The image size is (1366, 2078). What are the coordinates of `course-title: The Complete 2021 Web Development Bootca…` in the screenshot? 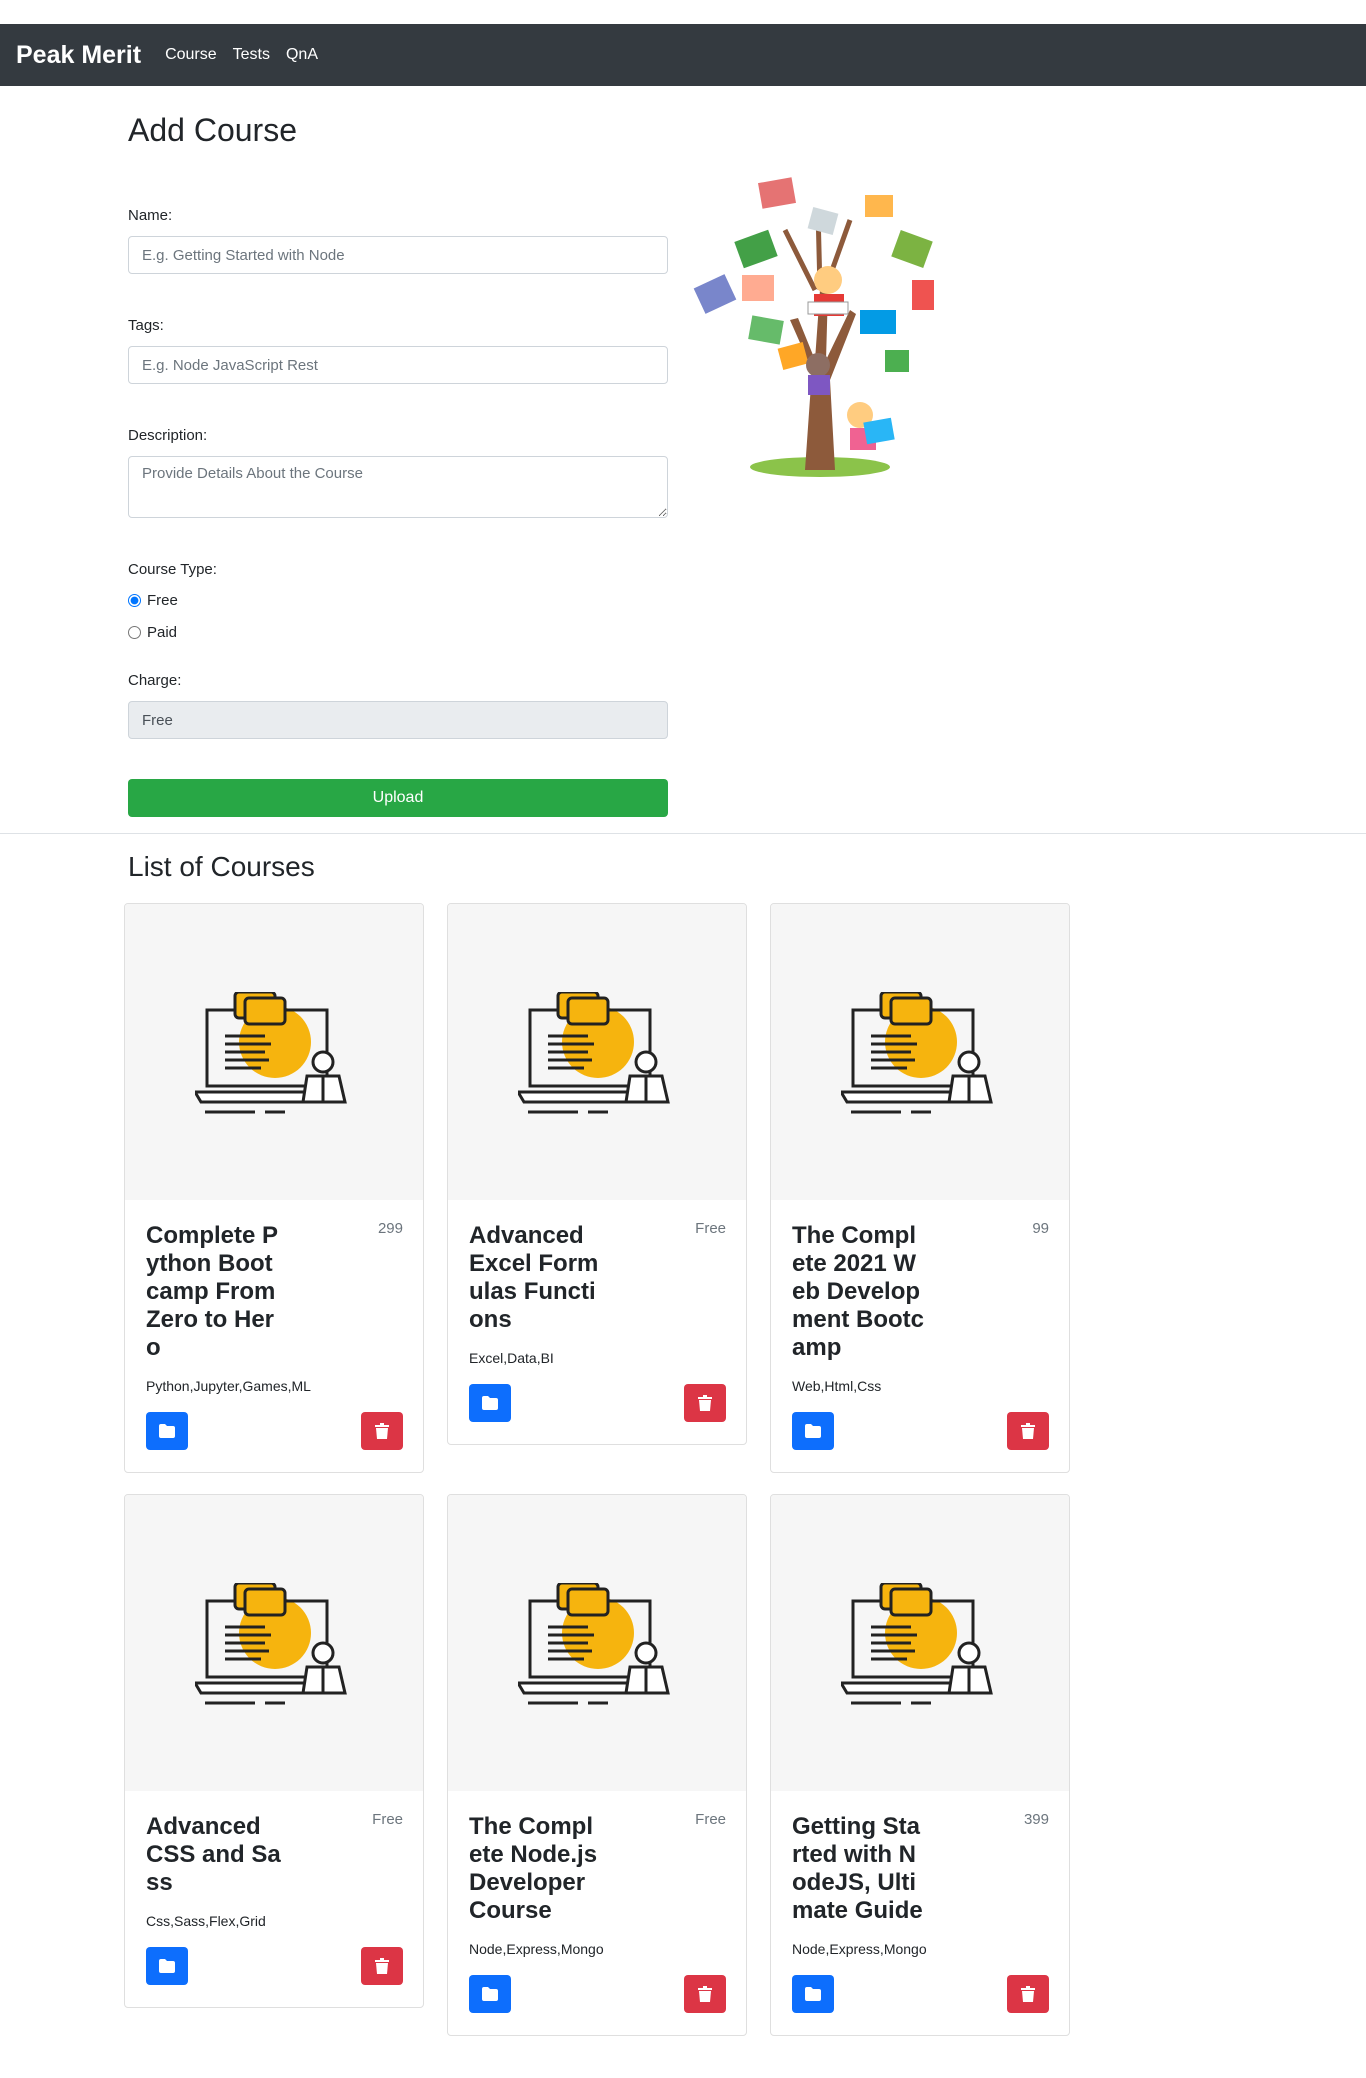 It's located at (858, 1291).